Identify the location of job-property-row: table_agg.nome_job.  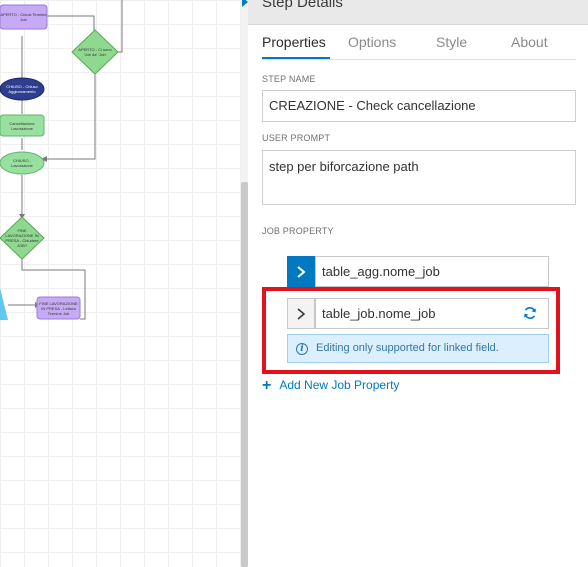
(418, 271).